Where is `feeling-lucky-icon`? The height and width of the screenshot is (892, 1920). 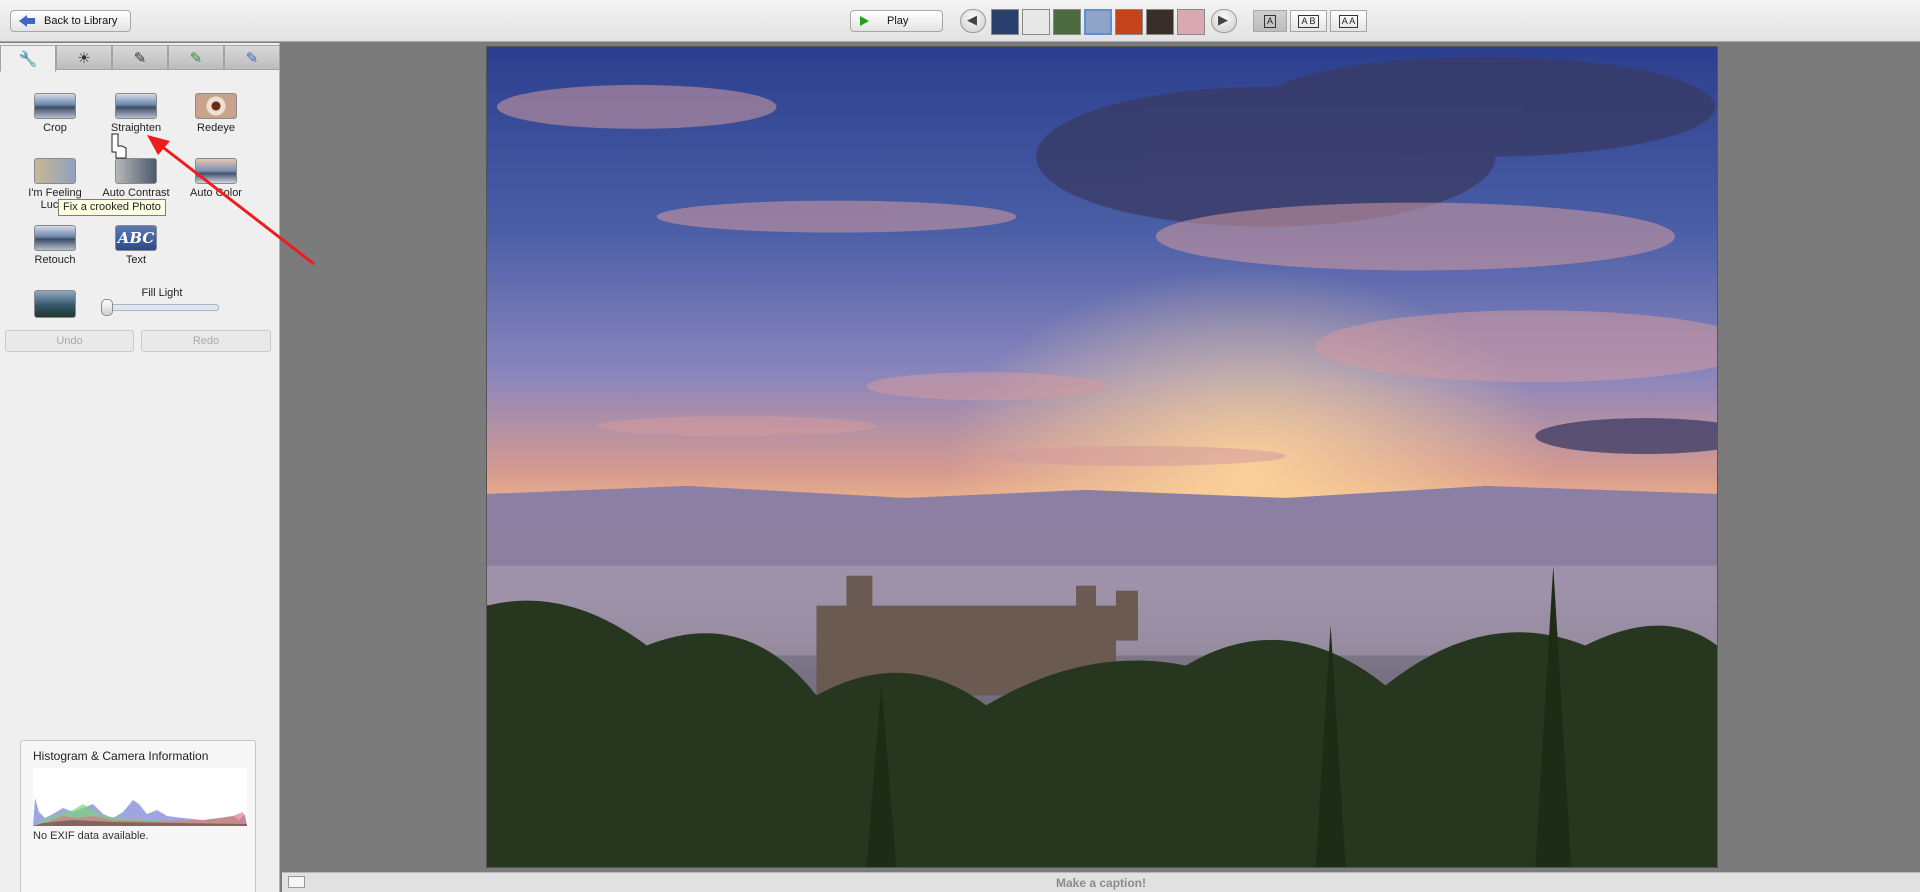
feeling-lucky-icon is located at coordinates (55, 171).